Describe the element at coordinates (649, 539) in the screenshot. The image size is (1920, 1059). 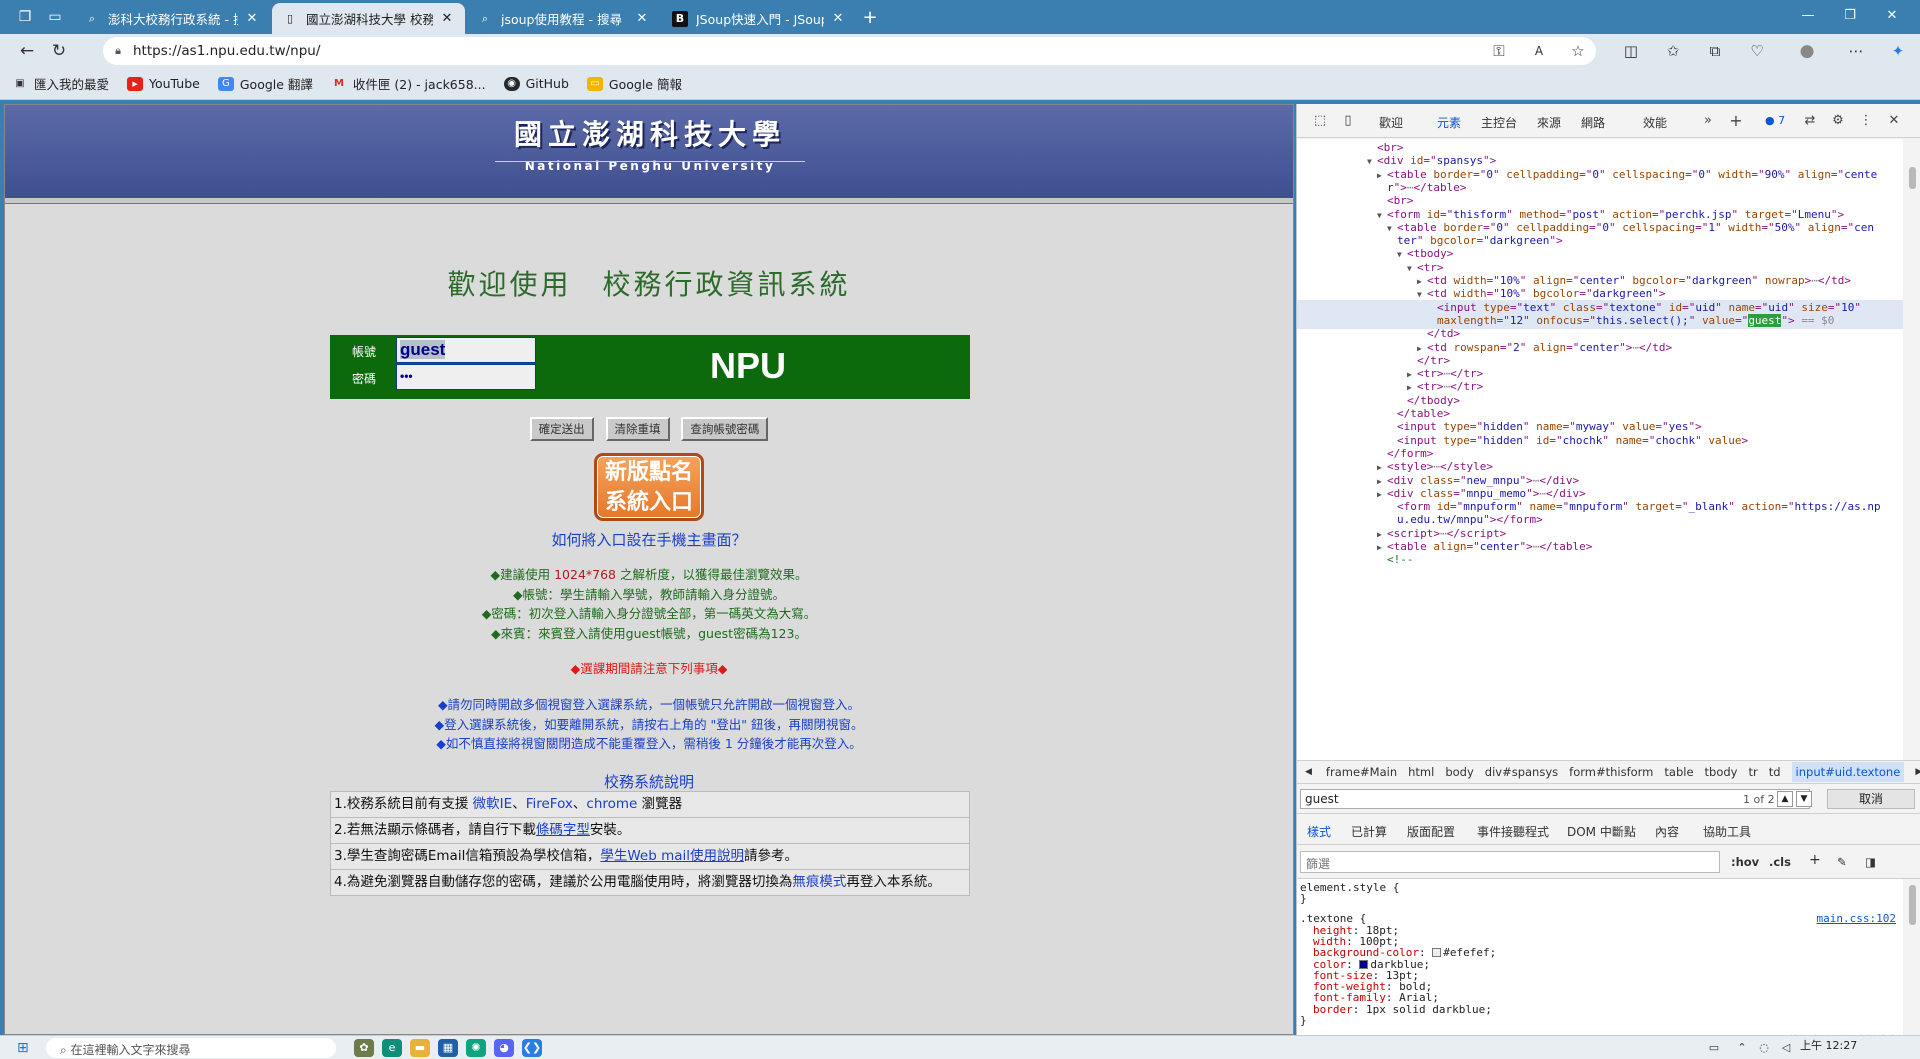
I see `howto-link: 如何將入口設在手機主畫面？` at that location.